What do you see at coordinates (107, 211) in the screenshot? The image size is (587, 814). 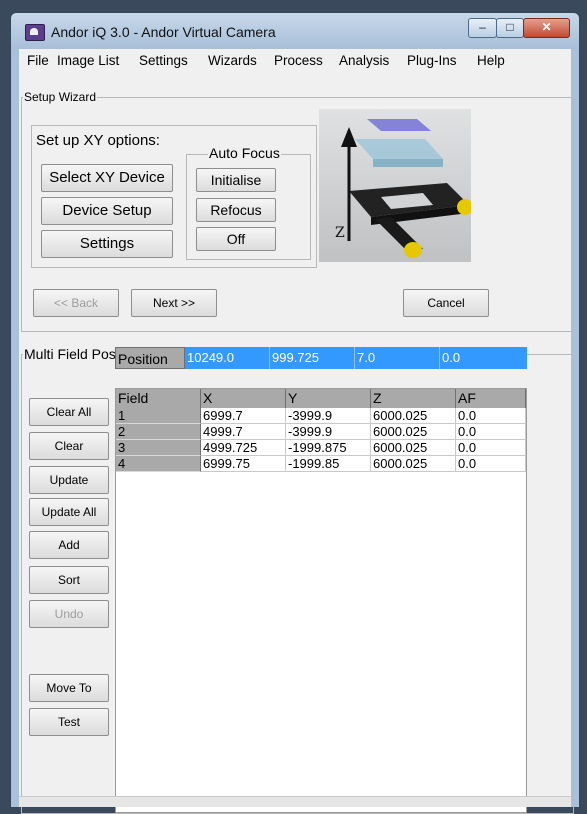 I see `device-setup-button: Device Setup` at bounding box center [107, 211].